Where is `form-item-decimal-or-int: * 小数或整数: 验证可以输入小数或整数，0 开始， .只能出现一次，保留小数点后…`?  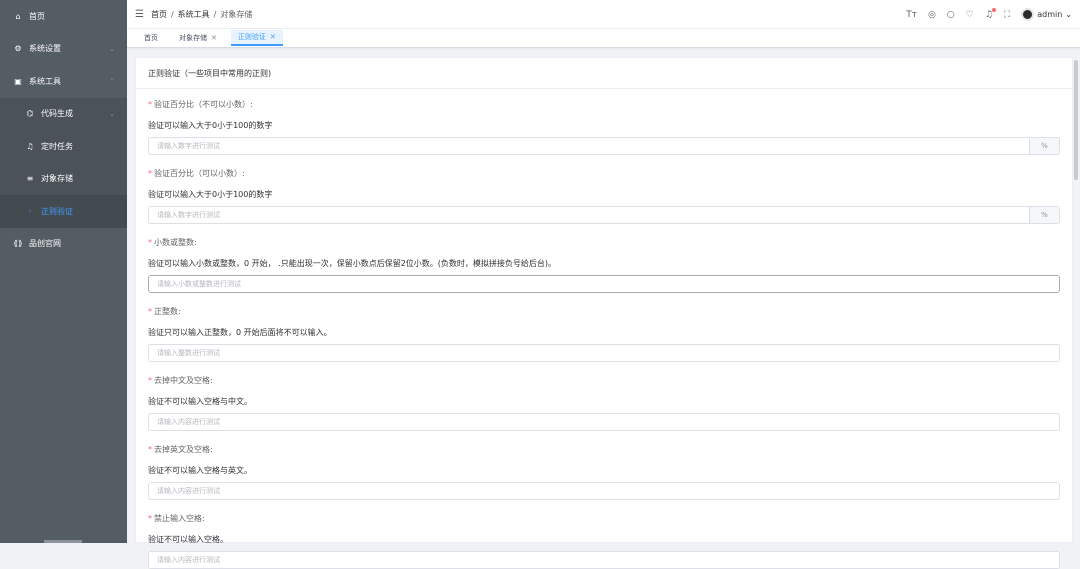 form-item-decimal-or-int: * 小数或整数: 验证可以输入小数或整数，0 开始， .只能出现一次，保留小数点后… is located at coordinates (604, 265).